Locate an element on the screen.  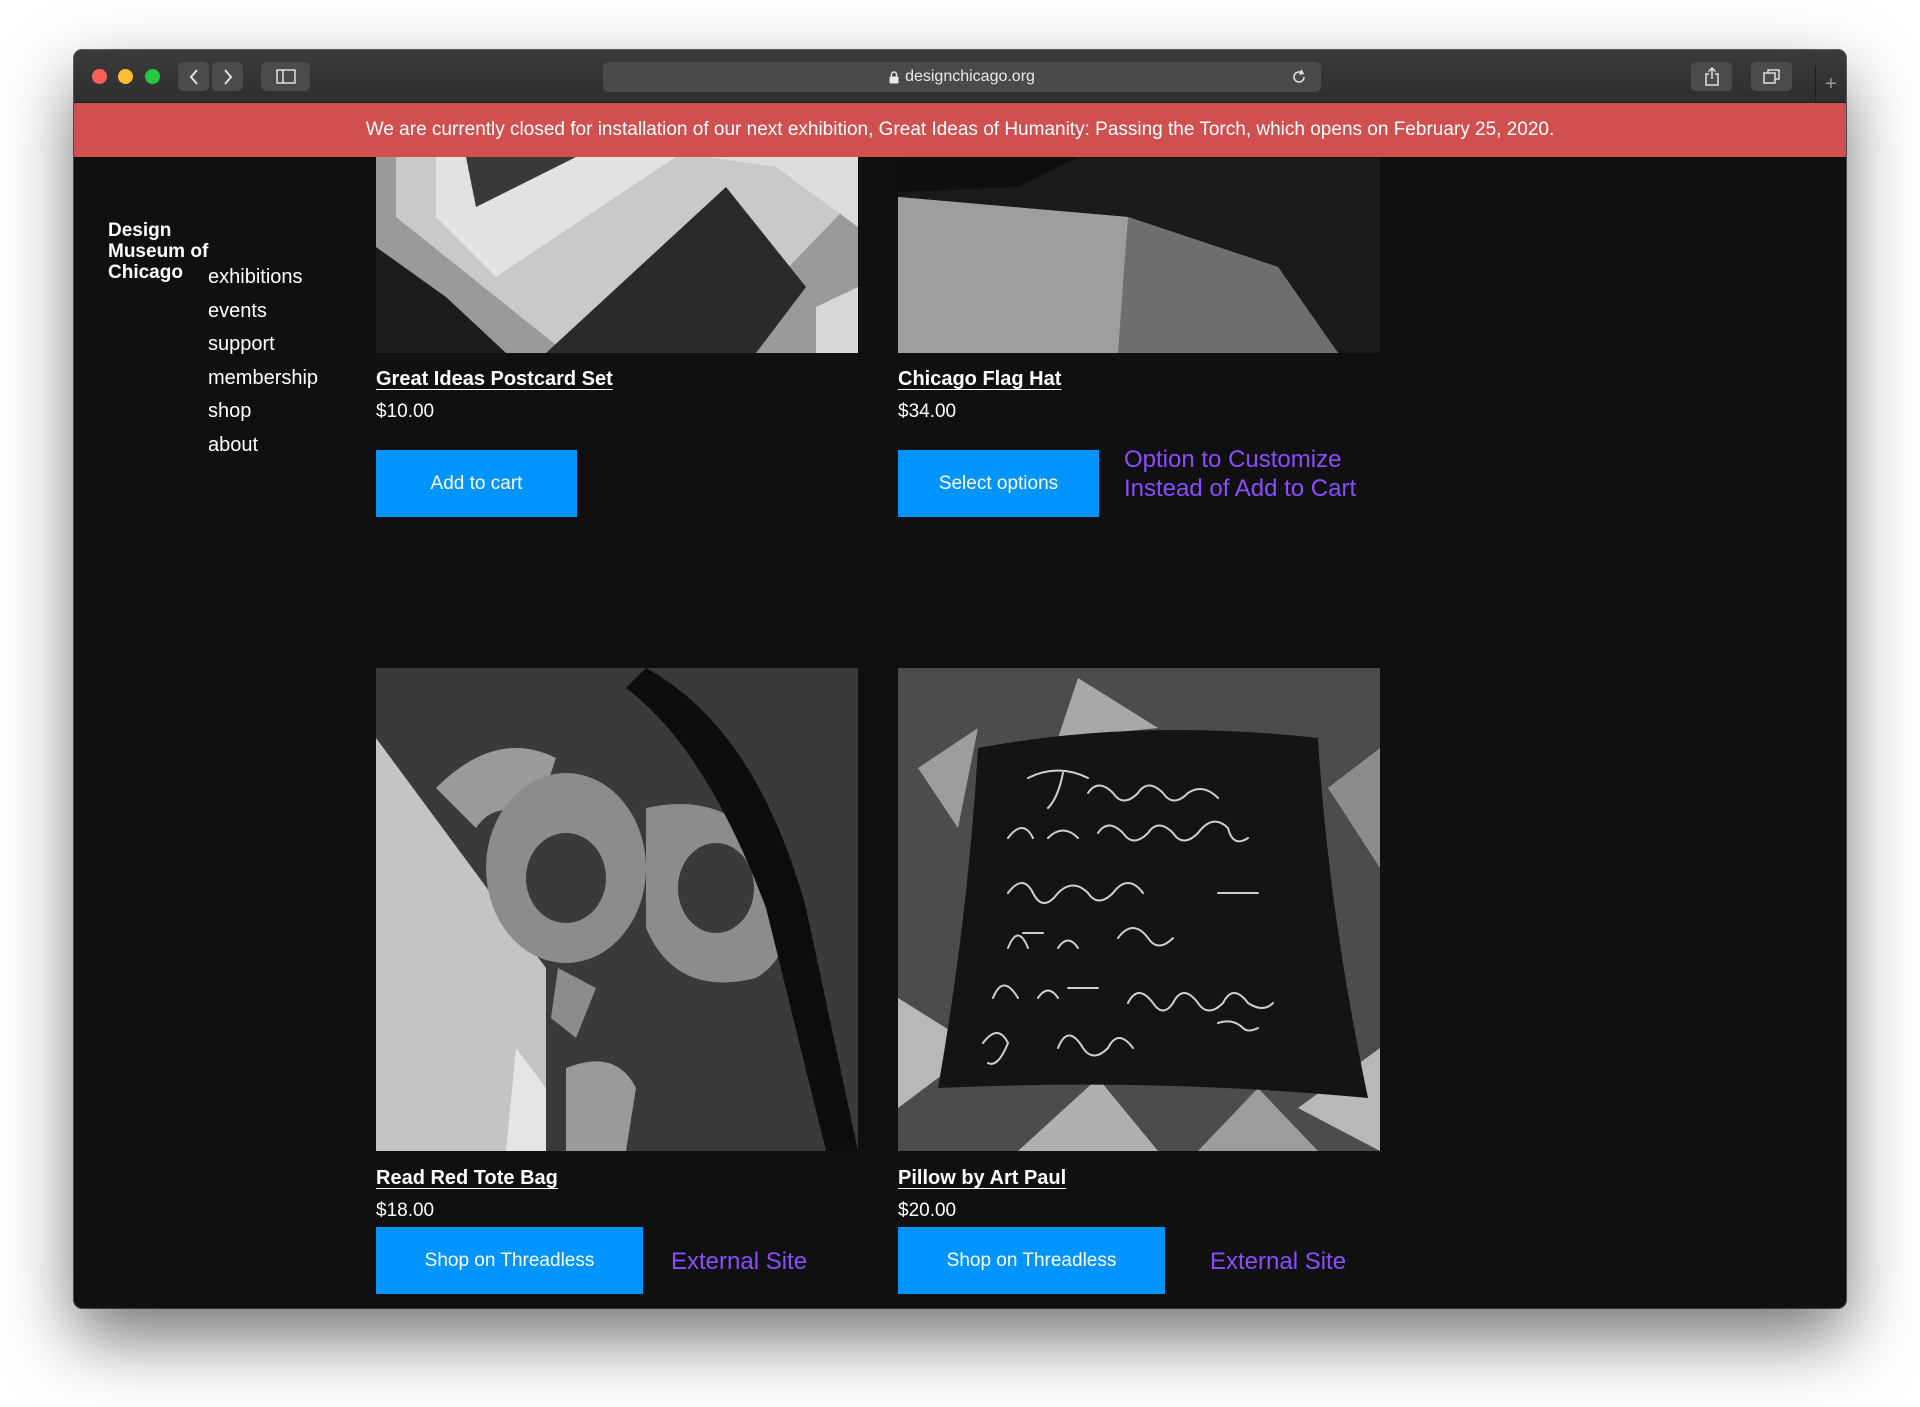
chevron-right-icon is located at coordinates (227, 76).